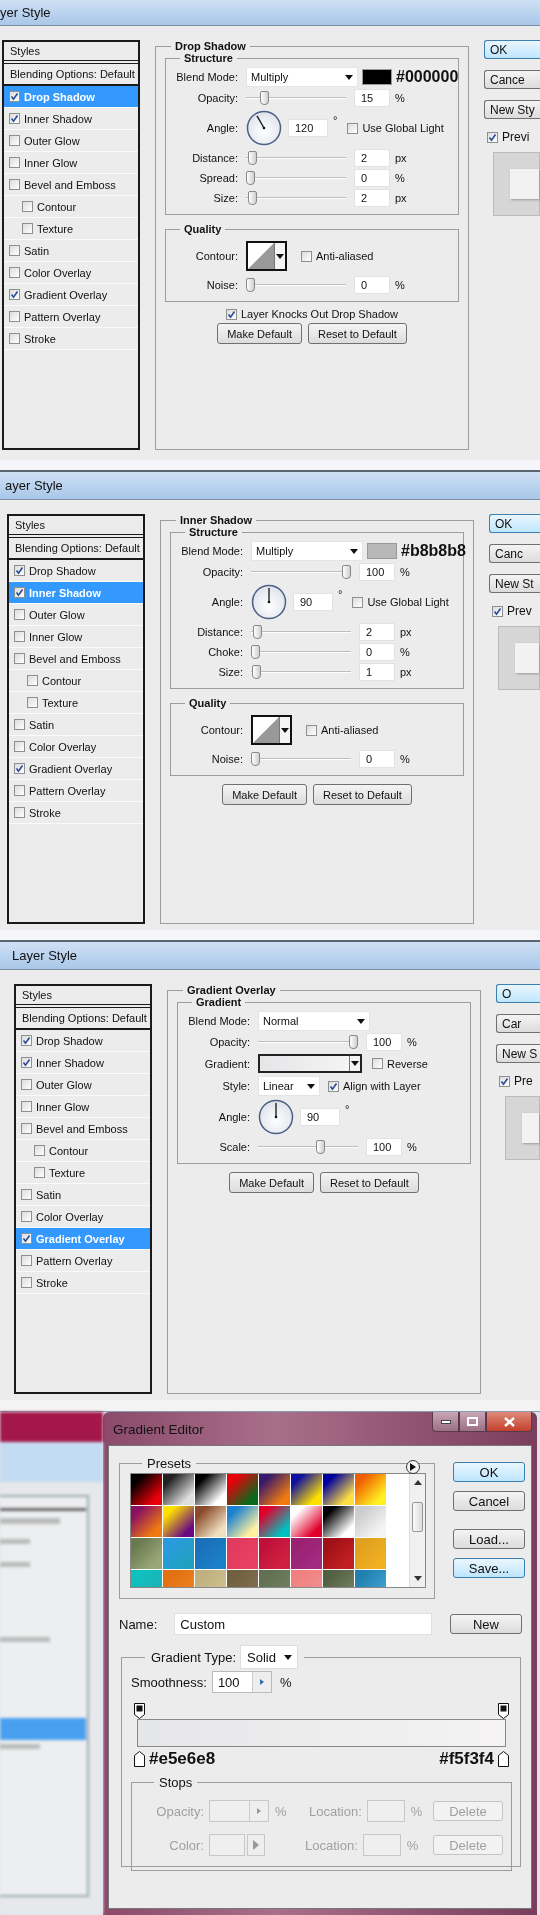 The width and height of the screenshot is (540, 1915). What do you see at coordinates (512, 109) in the screenshot?
I see `dialog-button: New Sty` at bounding box center [512, 109].